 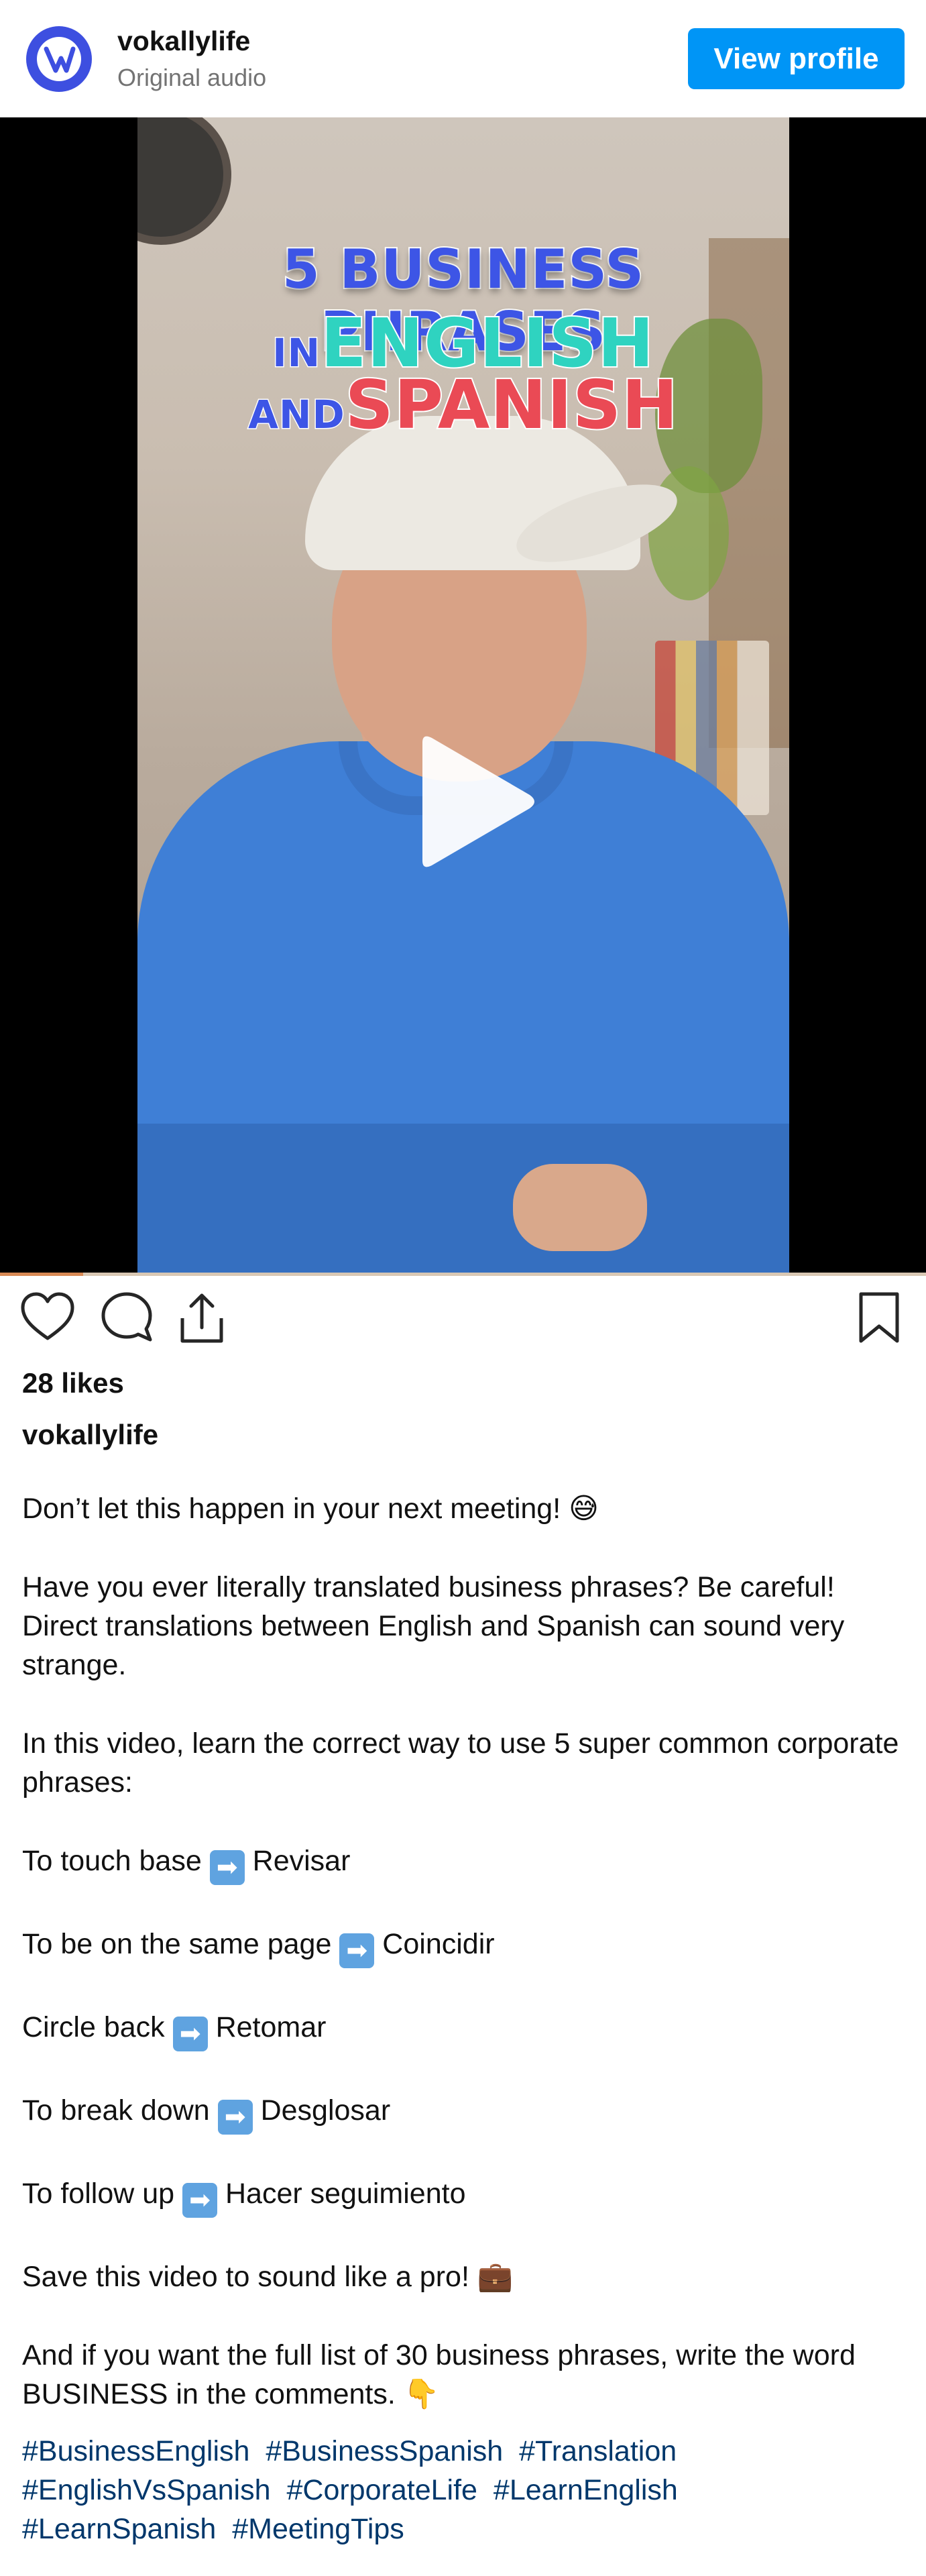 What do you see at coordinates (135, 2451) in the screenshot?
I see `hashtag-link: #BusinessEnglish` at bounding box center [135, 2451].